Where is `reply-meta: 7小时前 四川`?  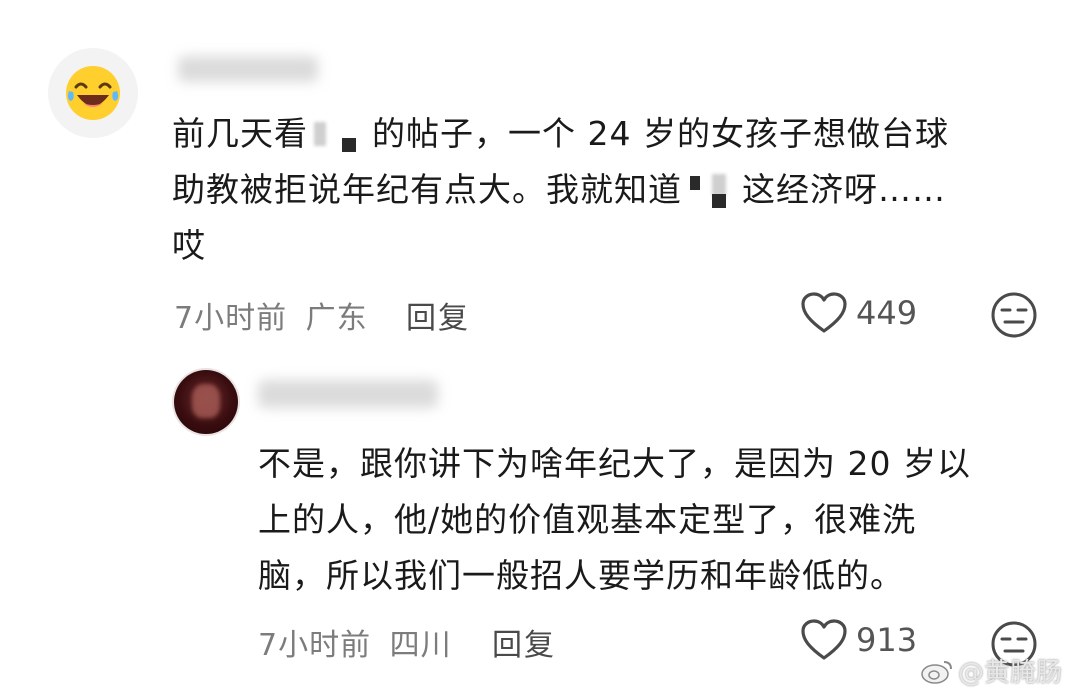
reply-meta: 7小时前 四川 is located at coordinates (355, 642).